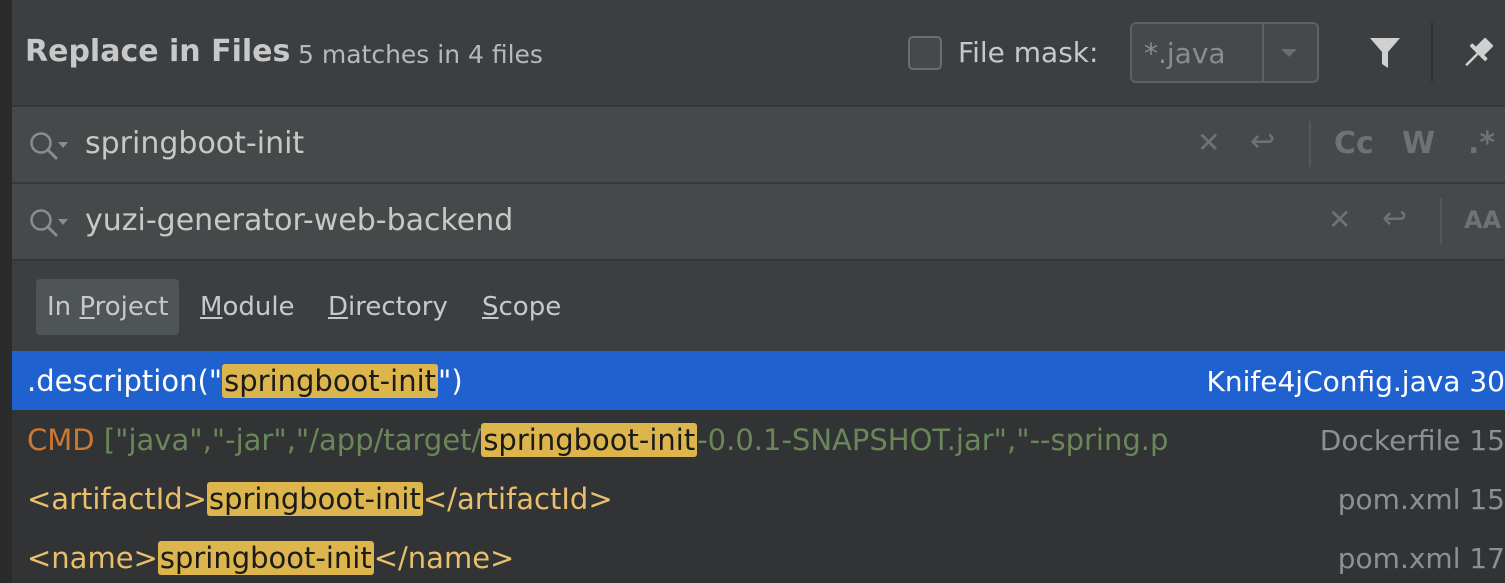 This screenshot has height=583, width=1505. Describe the element at coordinates (1421, 558) in the screenshot. I see `result-file: pom.xml 17` at that location.